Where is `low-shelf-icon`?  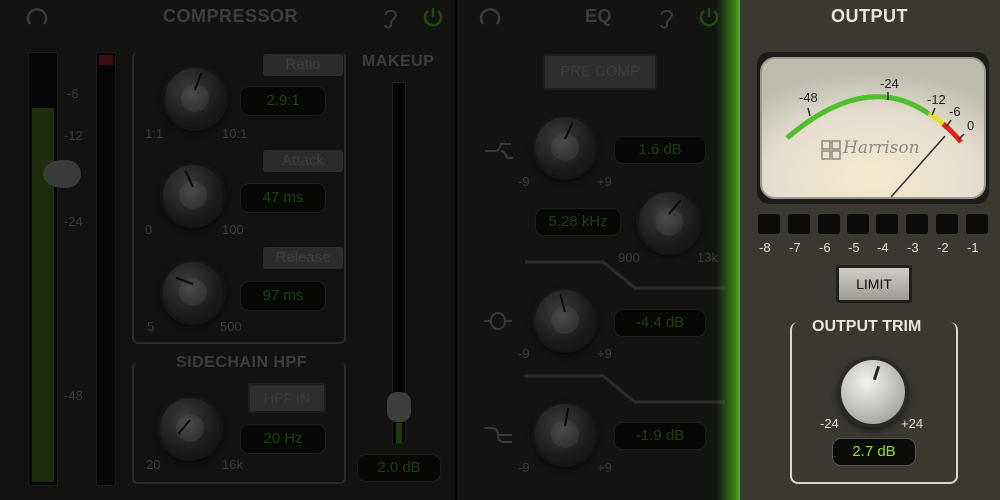
low-shelf-icon is located at coordinates (499, 151).